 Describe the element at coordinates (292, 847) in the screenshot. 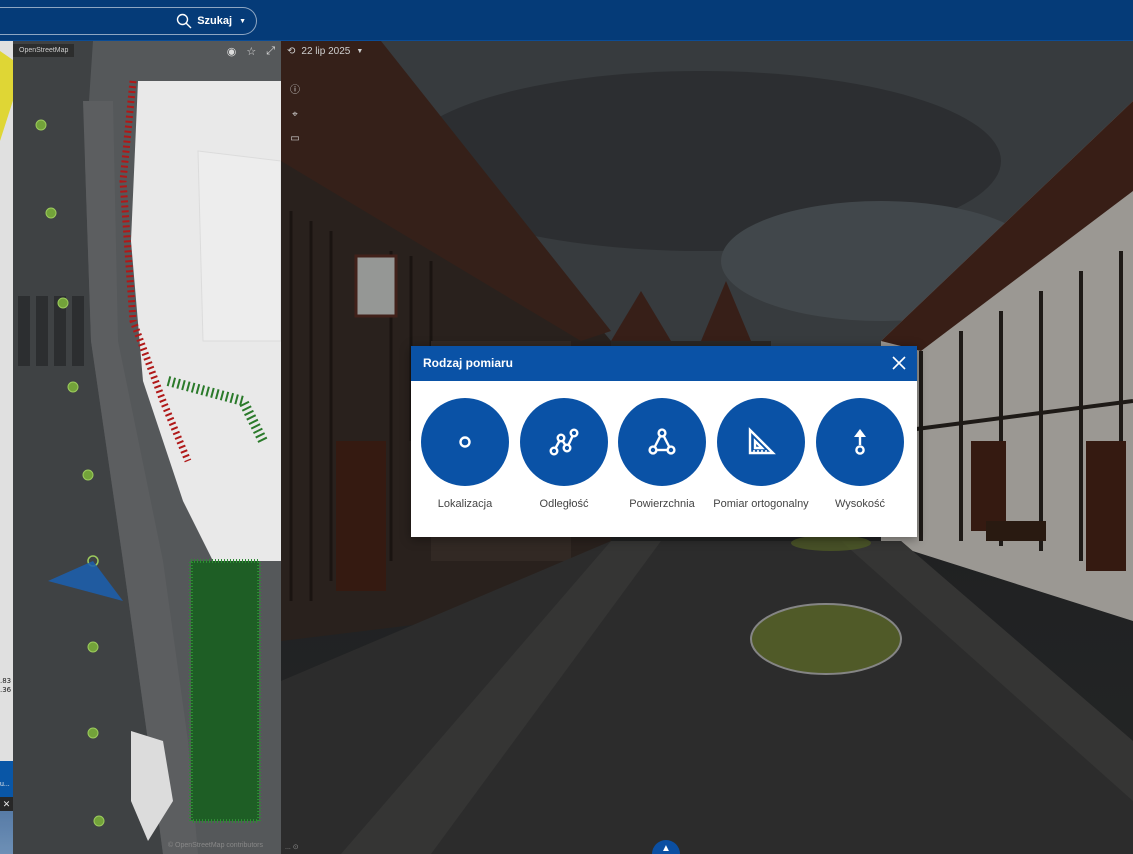

I see `photo-status: ... ⊙` at that location.